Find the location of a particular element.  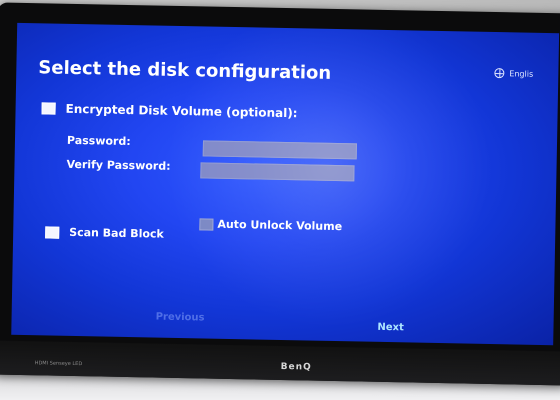

scan-bad-block-option: Scan Bad Block is located at coordinates (104, 233).